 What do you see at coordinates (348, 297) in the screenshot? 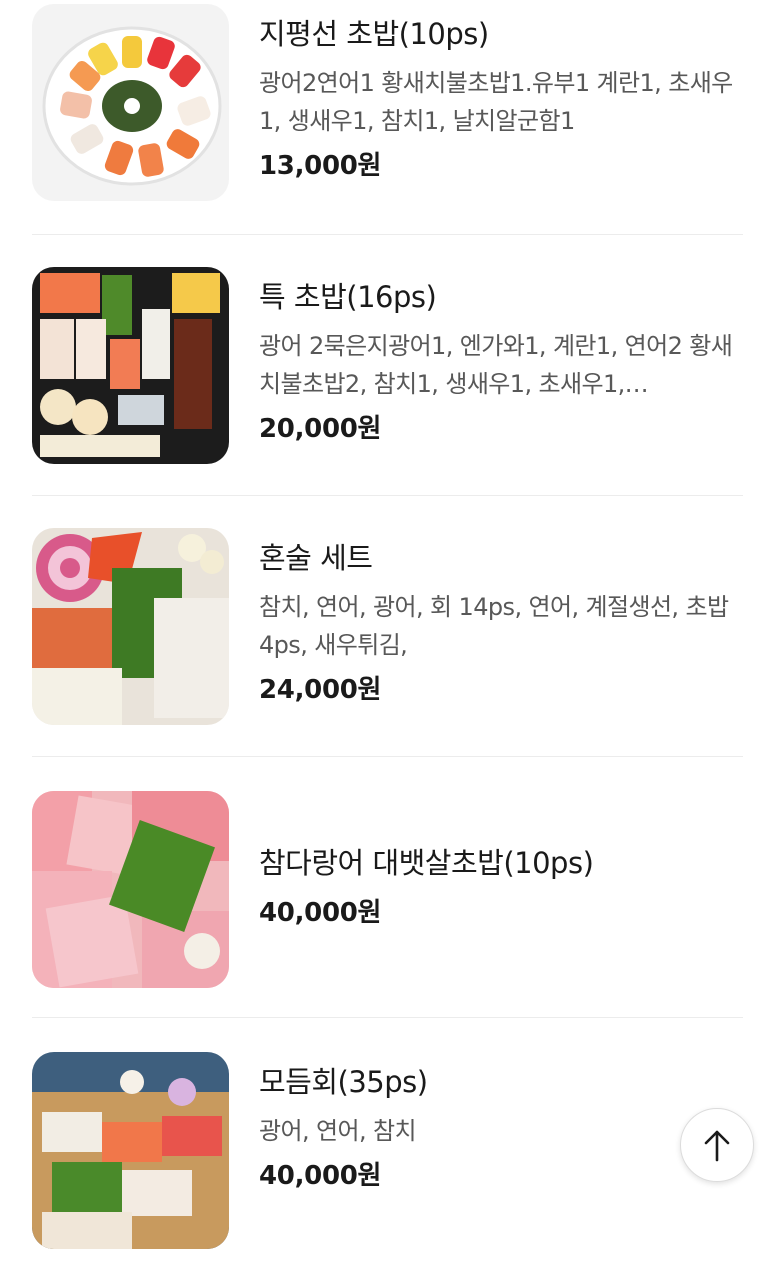
I see `menu-item-name: 특 초밥(16ps)` at bounding box center [348, 297].